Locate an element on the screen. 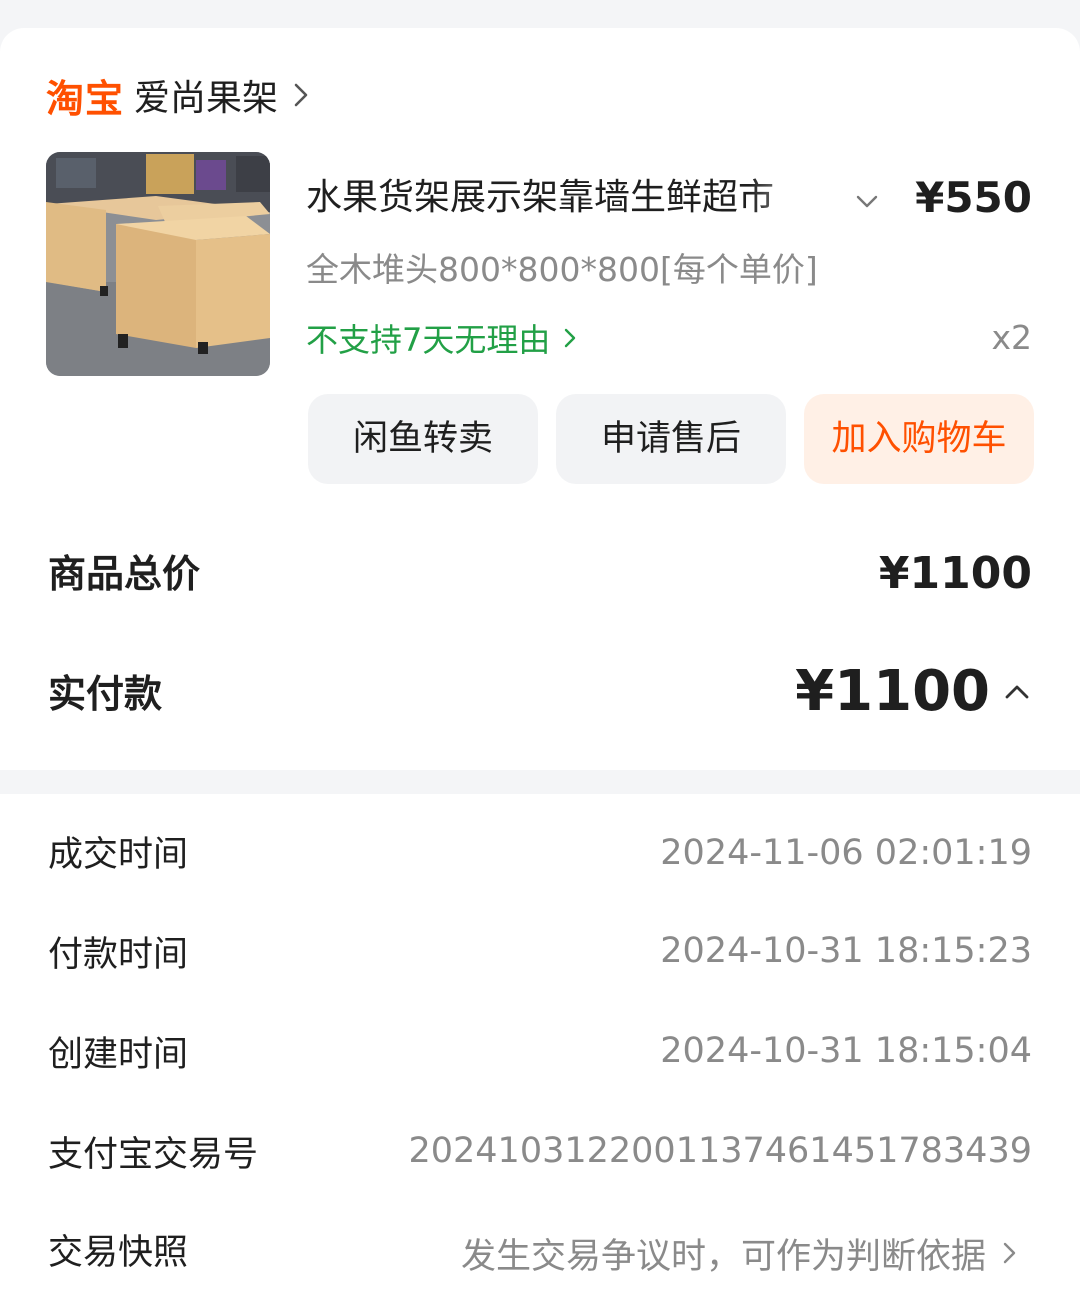  pay-time-value: 2024-10-31 18:15:23 is located at coordinates (846, 951).